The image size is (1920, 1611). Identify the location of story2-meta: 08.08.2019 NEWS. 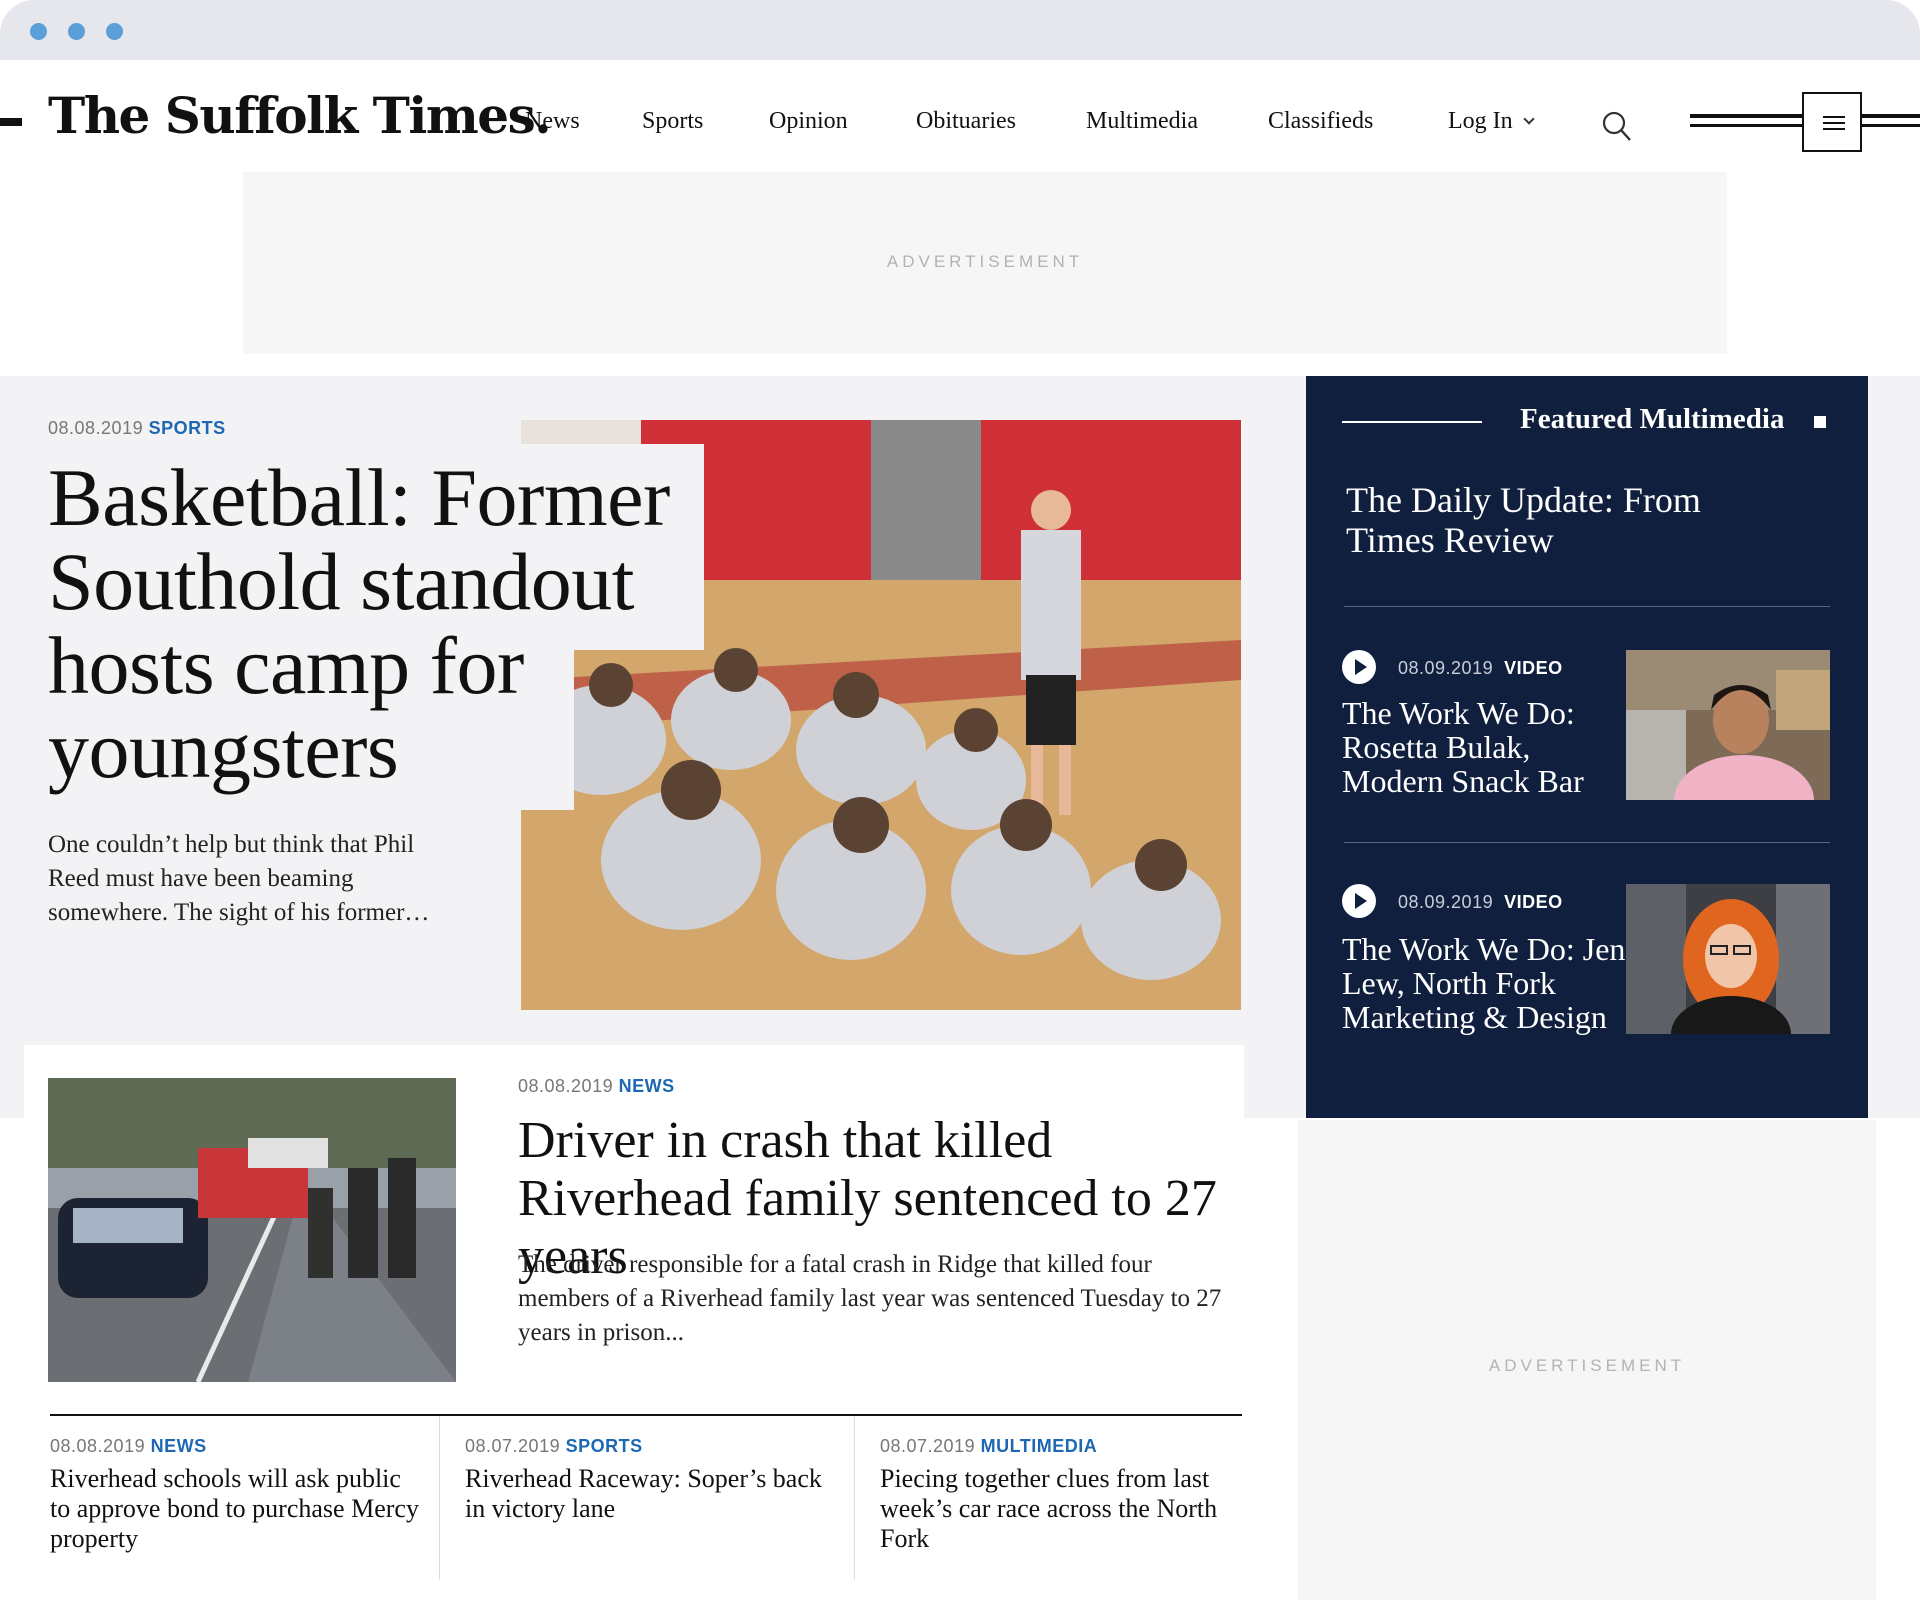
(596, 1086).